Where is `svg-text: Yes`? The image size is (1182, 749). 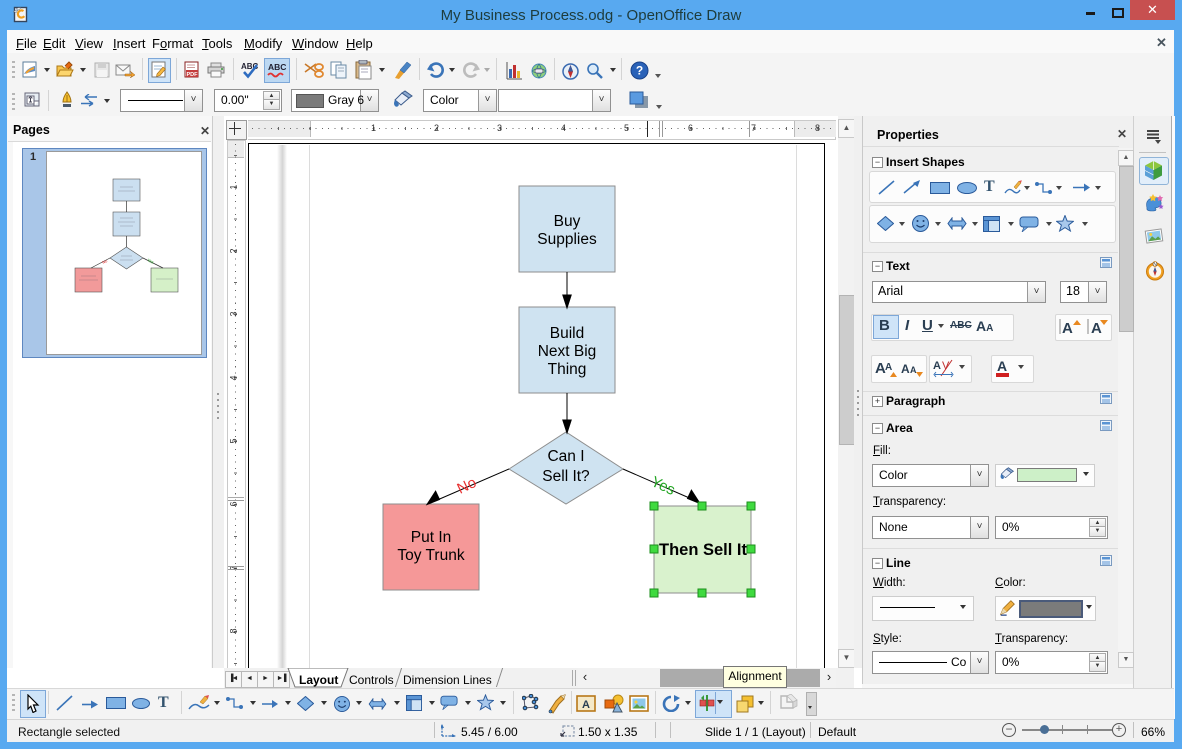 svg-text: Yes is located at coordinates (662, 486).